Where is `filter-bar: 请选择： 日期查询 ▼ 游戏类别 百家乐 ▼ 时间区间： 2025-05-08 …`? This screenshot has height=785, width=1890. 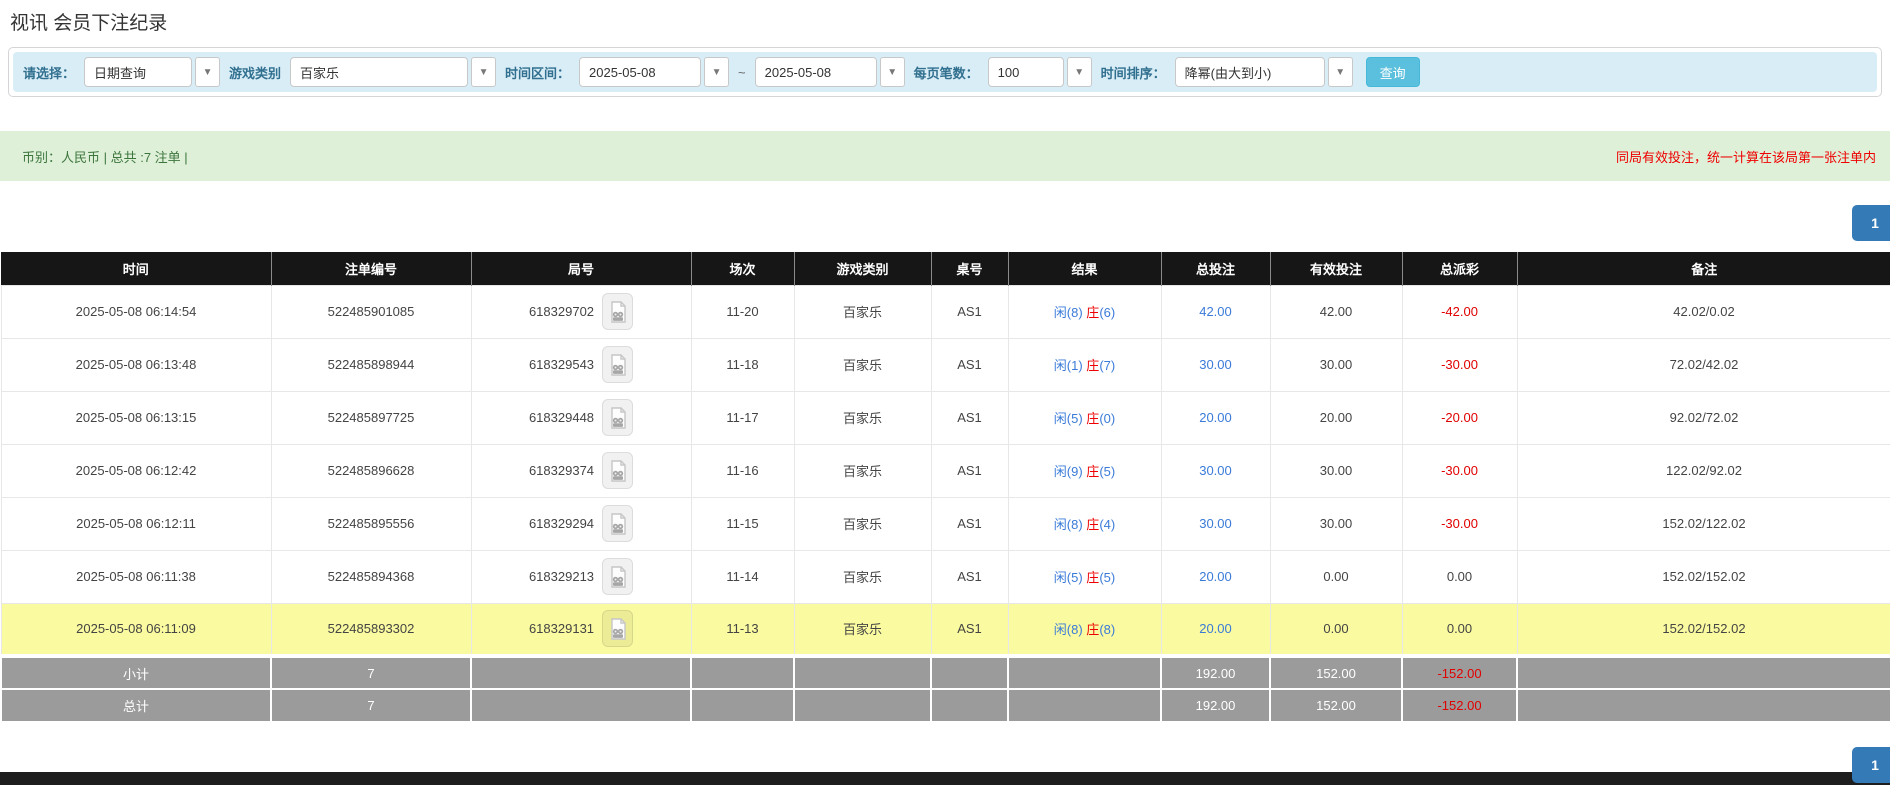 filter-bar: 请选择： 日期查询 ▼ 游戏类别 百家乐 ▼ 时间区间： 2025-05-08 … is located at coordinates (945, 72).